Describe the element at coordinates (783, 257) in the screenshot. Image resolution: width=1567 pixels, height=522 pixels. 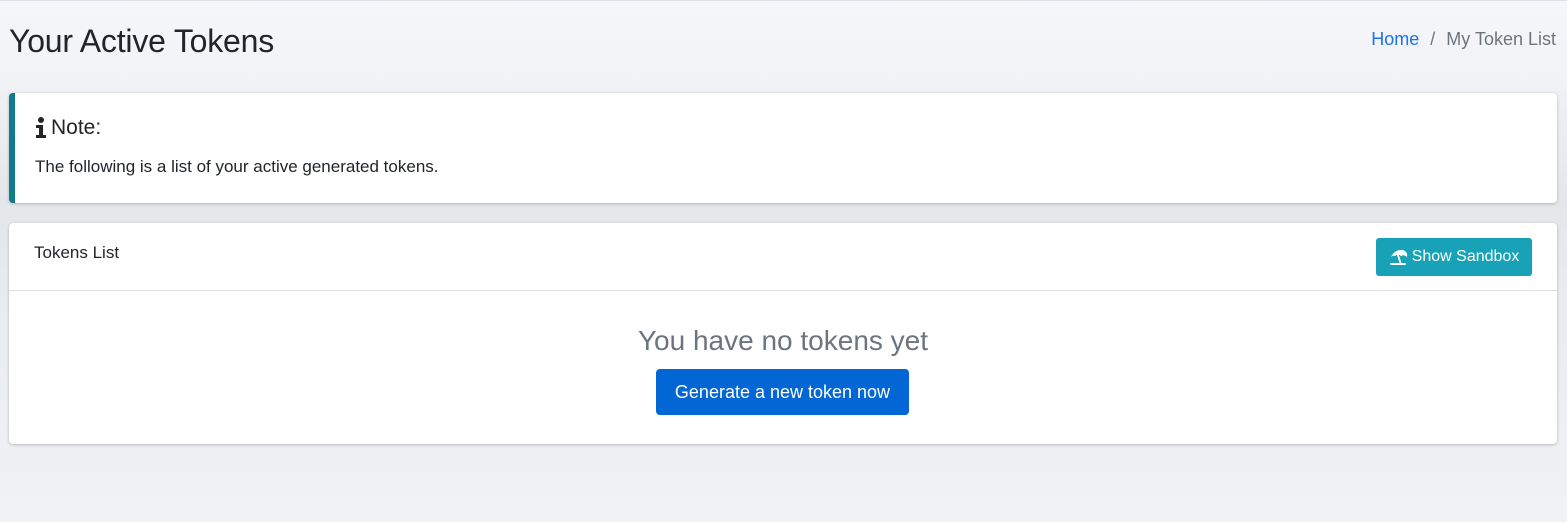
I see `tokens-card-header: Tokens List Show Sandbox` at that location.